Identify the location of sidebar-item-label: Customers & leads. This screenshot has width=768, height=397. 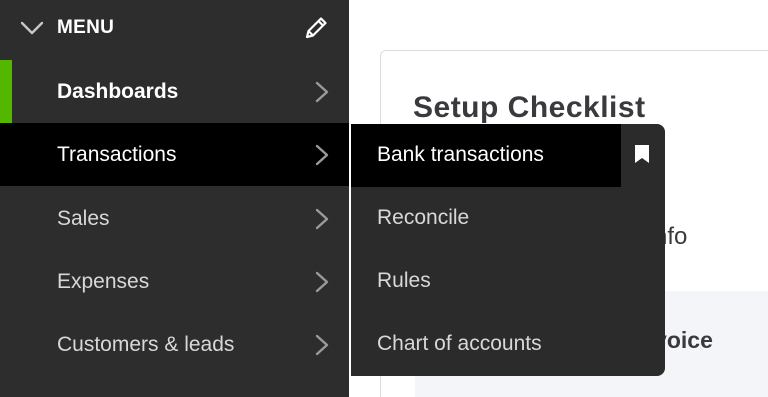
(146, 344).